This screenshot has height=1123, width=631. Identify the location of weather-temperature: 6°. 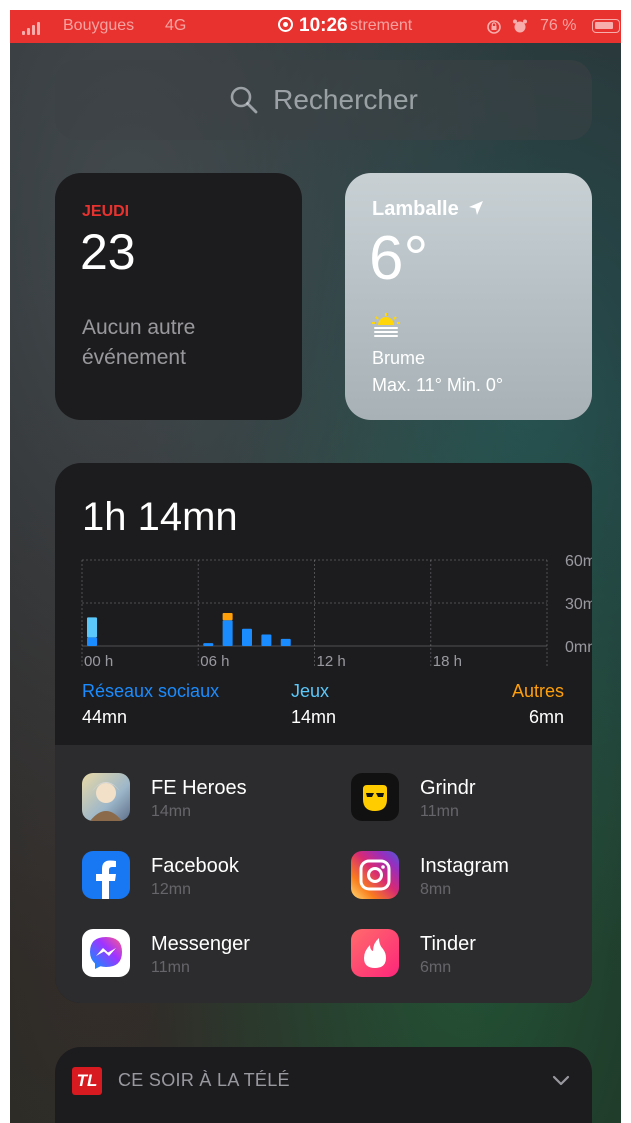
(399, 258).